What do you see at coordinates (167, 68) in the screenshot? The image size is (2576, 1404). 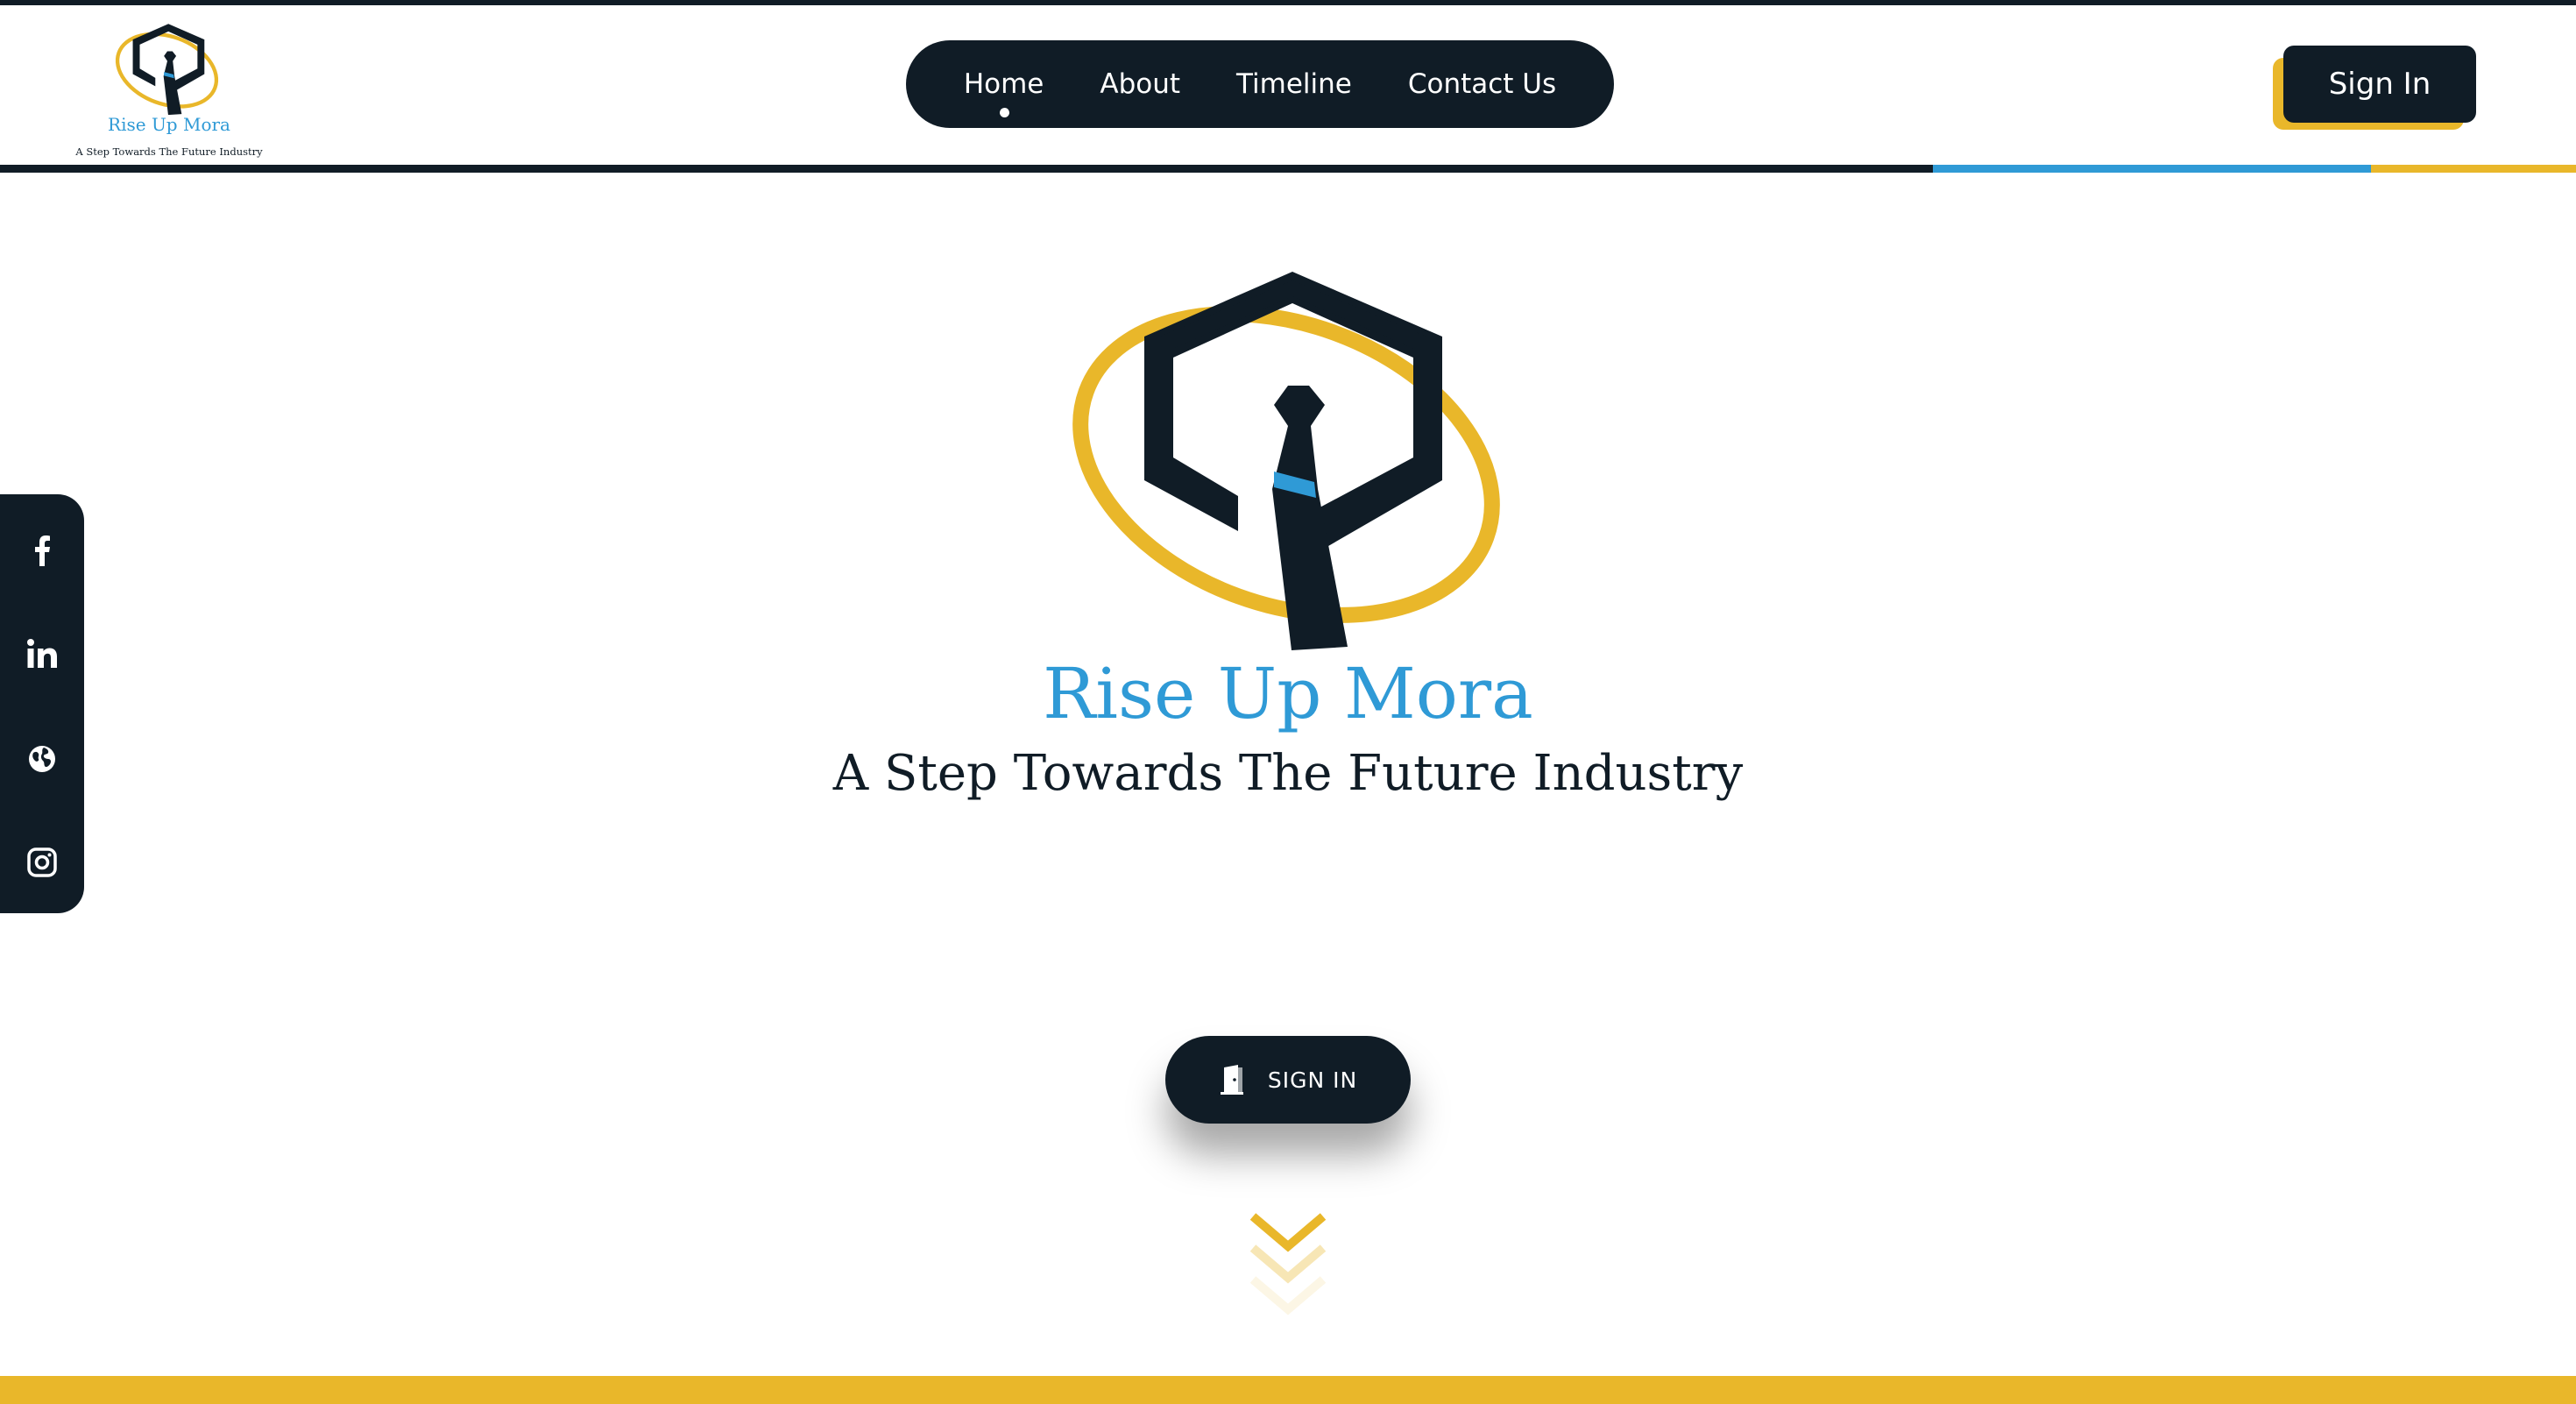 I see `logo-icon` at bounding box center [167, 68].